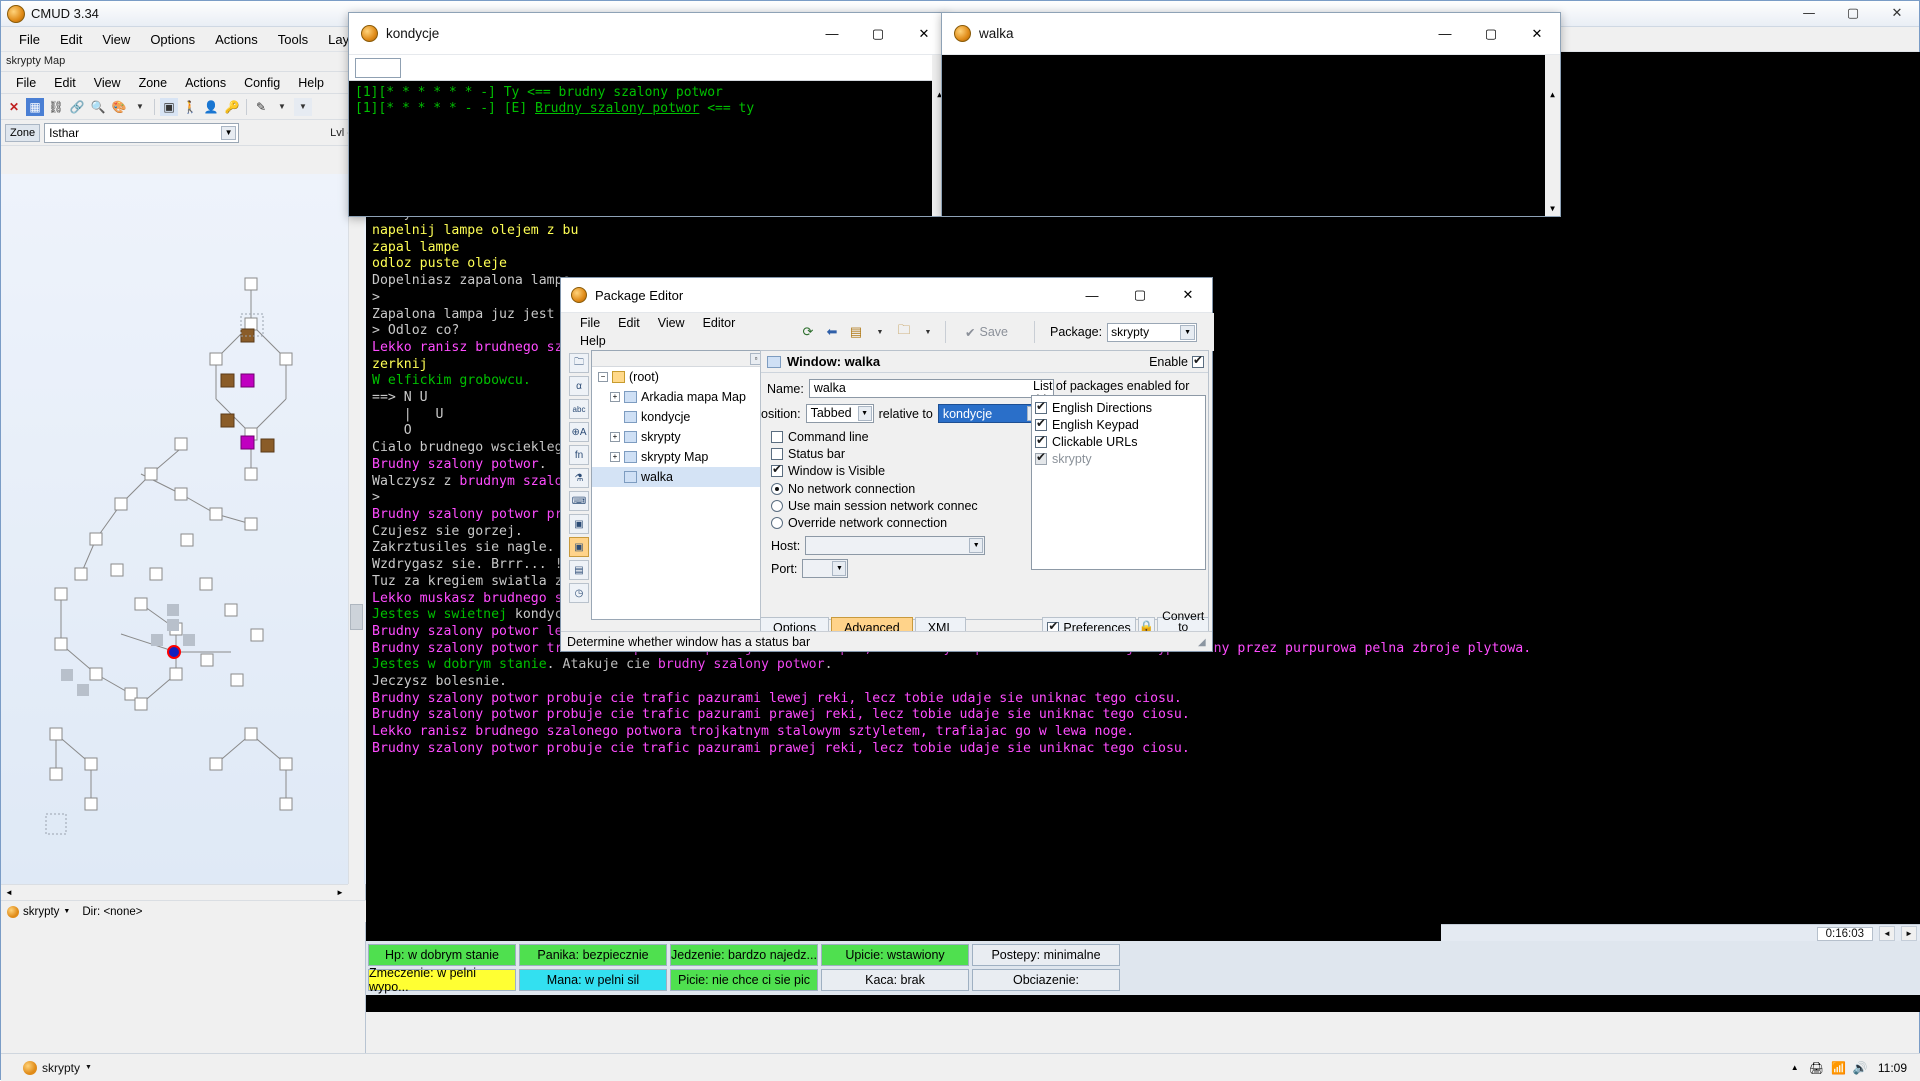 This screenshot has height=1081, width=1920. What do you see at coordinates (839, 568) in the screenshot?
I see `chevron-down-icon-port: ▼` at bounding box center [839, 568].